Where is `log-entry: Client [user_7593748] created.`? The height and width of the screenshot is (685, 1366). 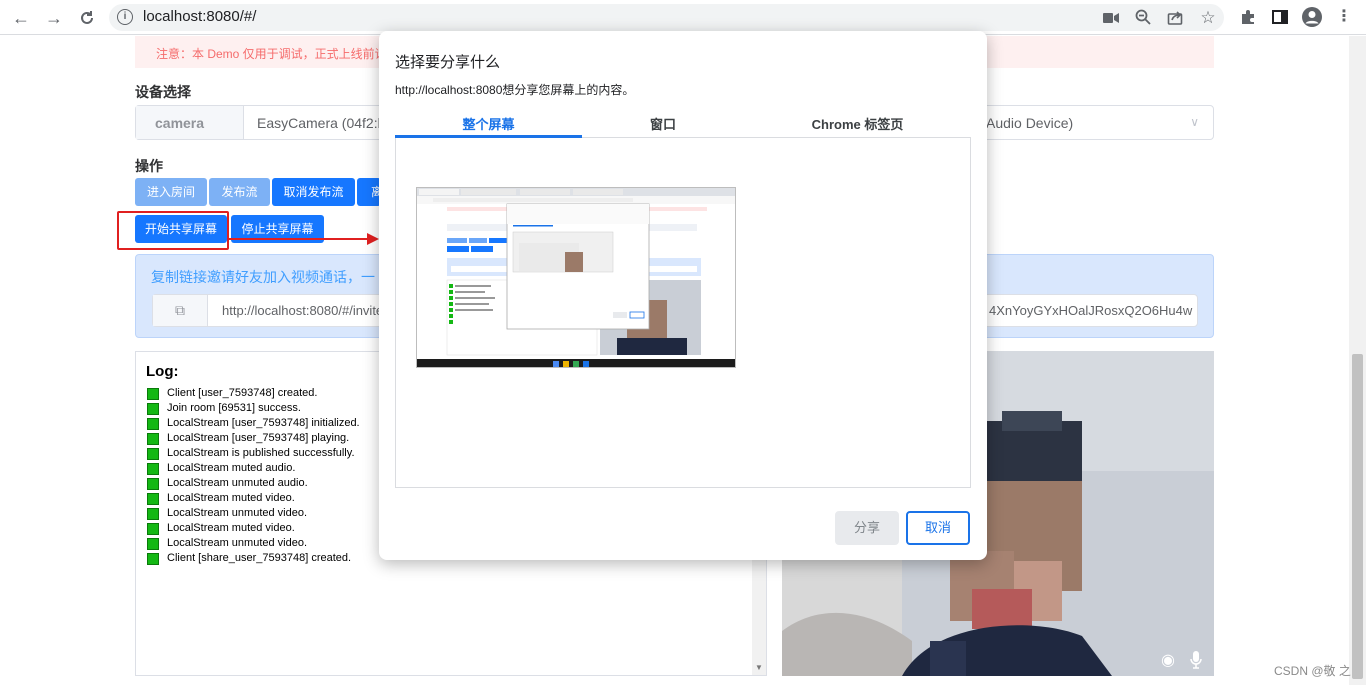
log-entry: Client [user_7593748] created. is located at coordinates (253, 393).